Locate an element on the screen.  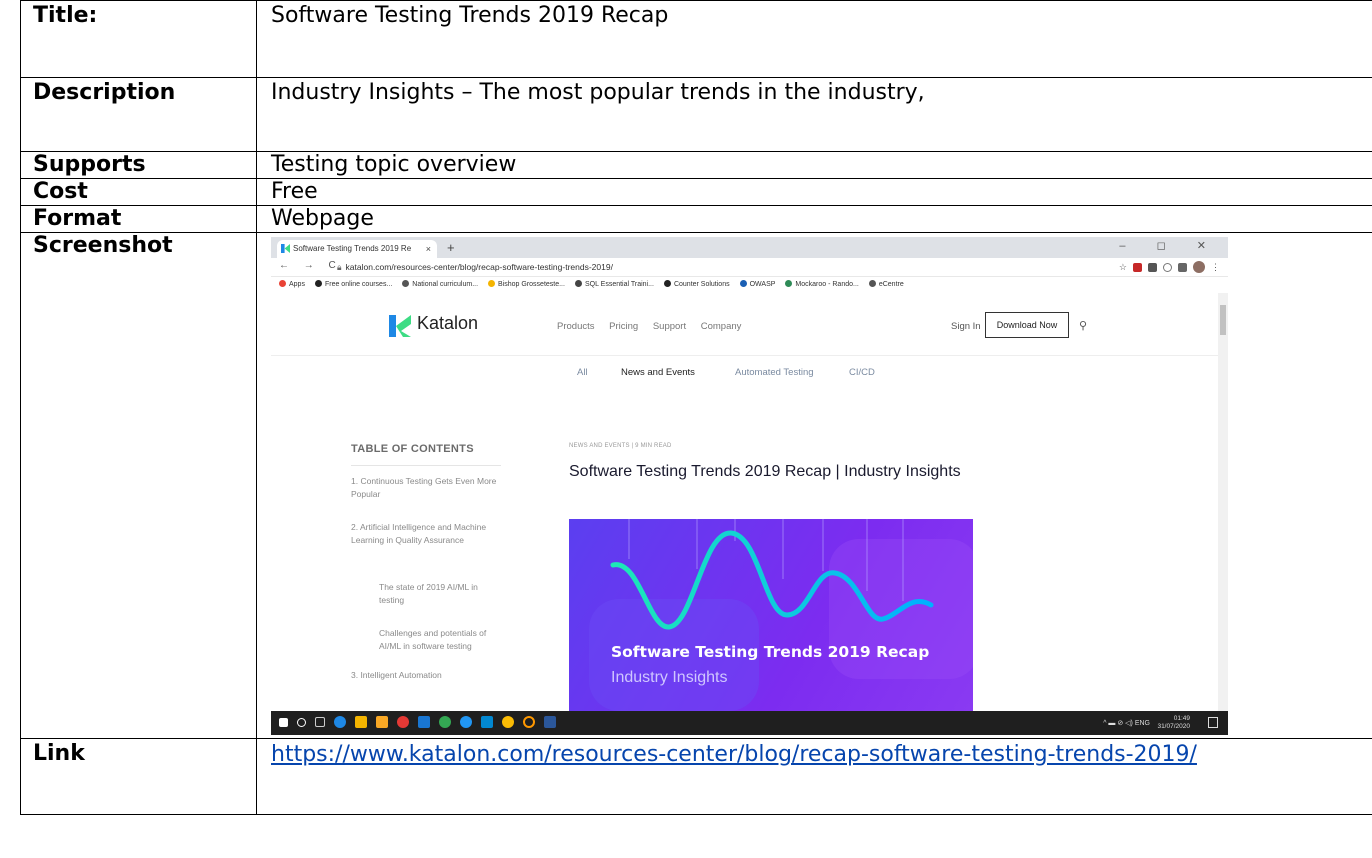
extension-icons: ☆ ⋮ is located at coordinates (1169, 267).